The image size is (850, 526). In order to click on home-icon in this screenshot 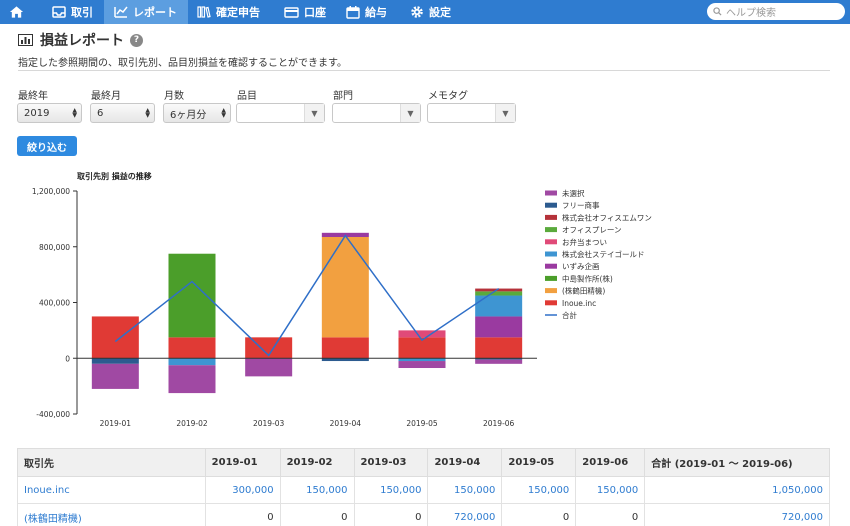, I will do `click(16, 12)`.